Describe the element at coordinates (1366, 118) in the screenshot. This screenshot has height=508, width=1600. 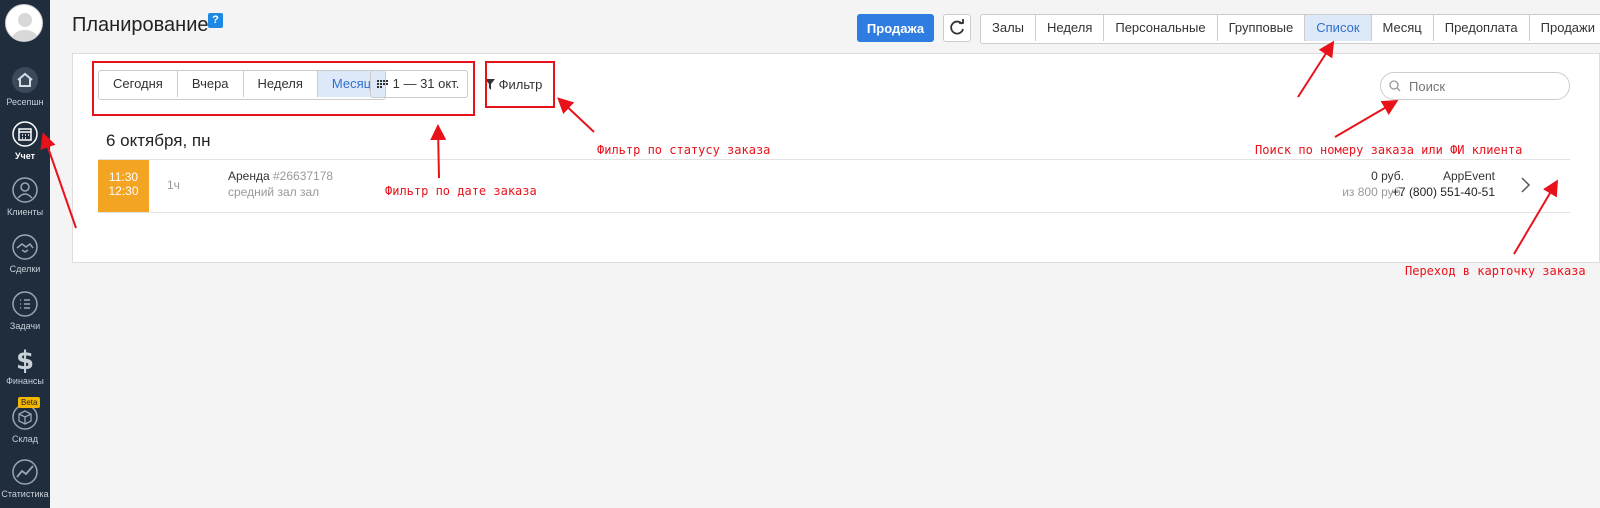
I see `arrow-search` at that location.